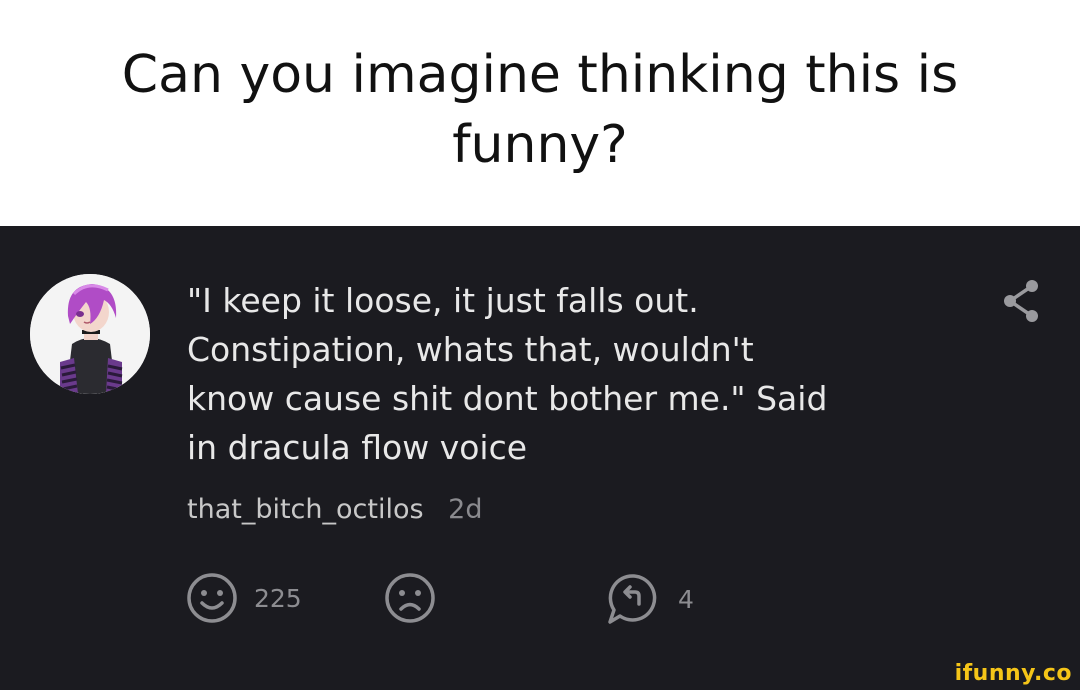 Image resolution: width=1080 pixels, height=690 pixels. What do you see at coordinates (278, 598) in the screenshot?
I see `smile-count: 225` at bounding box center [278, 598].